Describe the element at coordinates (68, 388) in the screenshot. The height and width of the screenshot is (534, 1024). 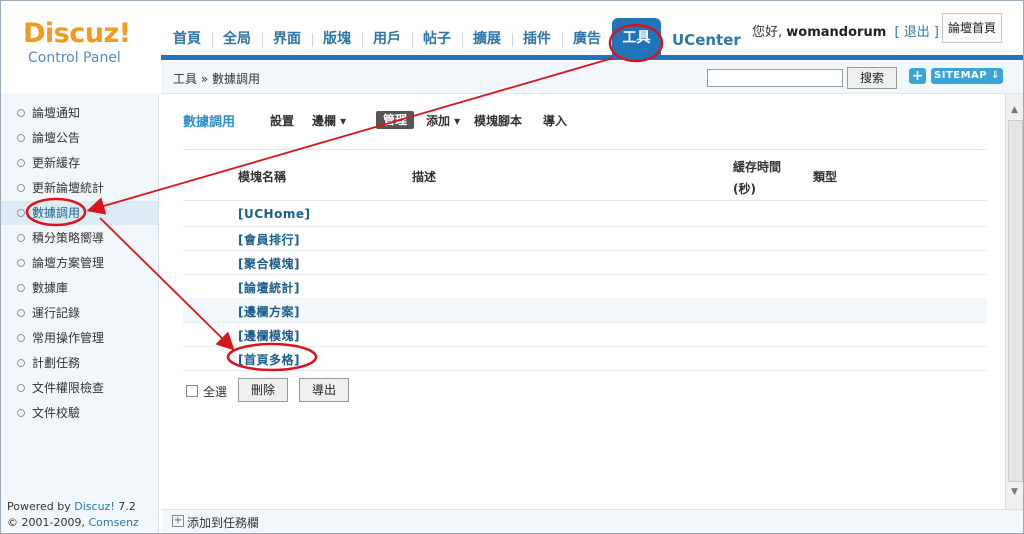
I see `sidebar-item-label: 文件權限檢查` at that location.